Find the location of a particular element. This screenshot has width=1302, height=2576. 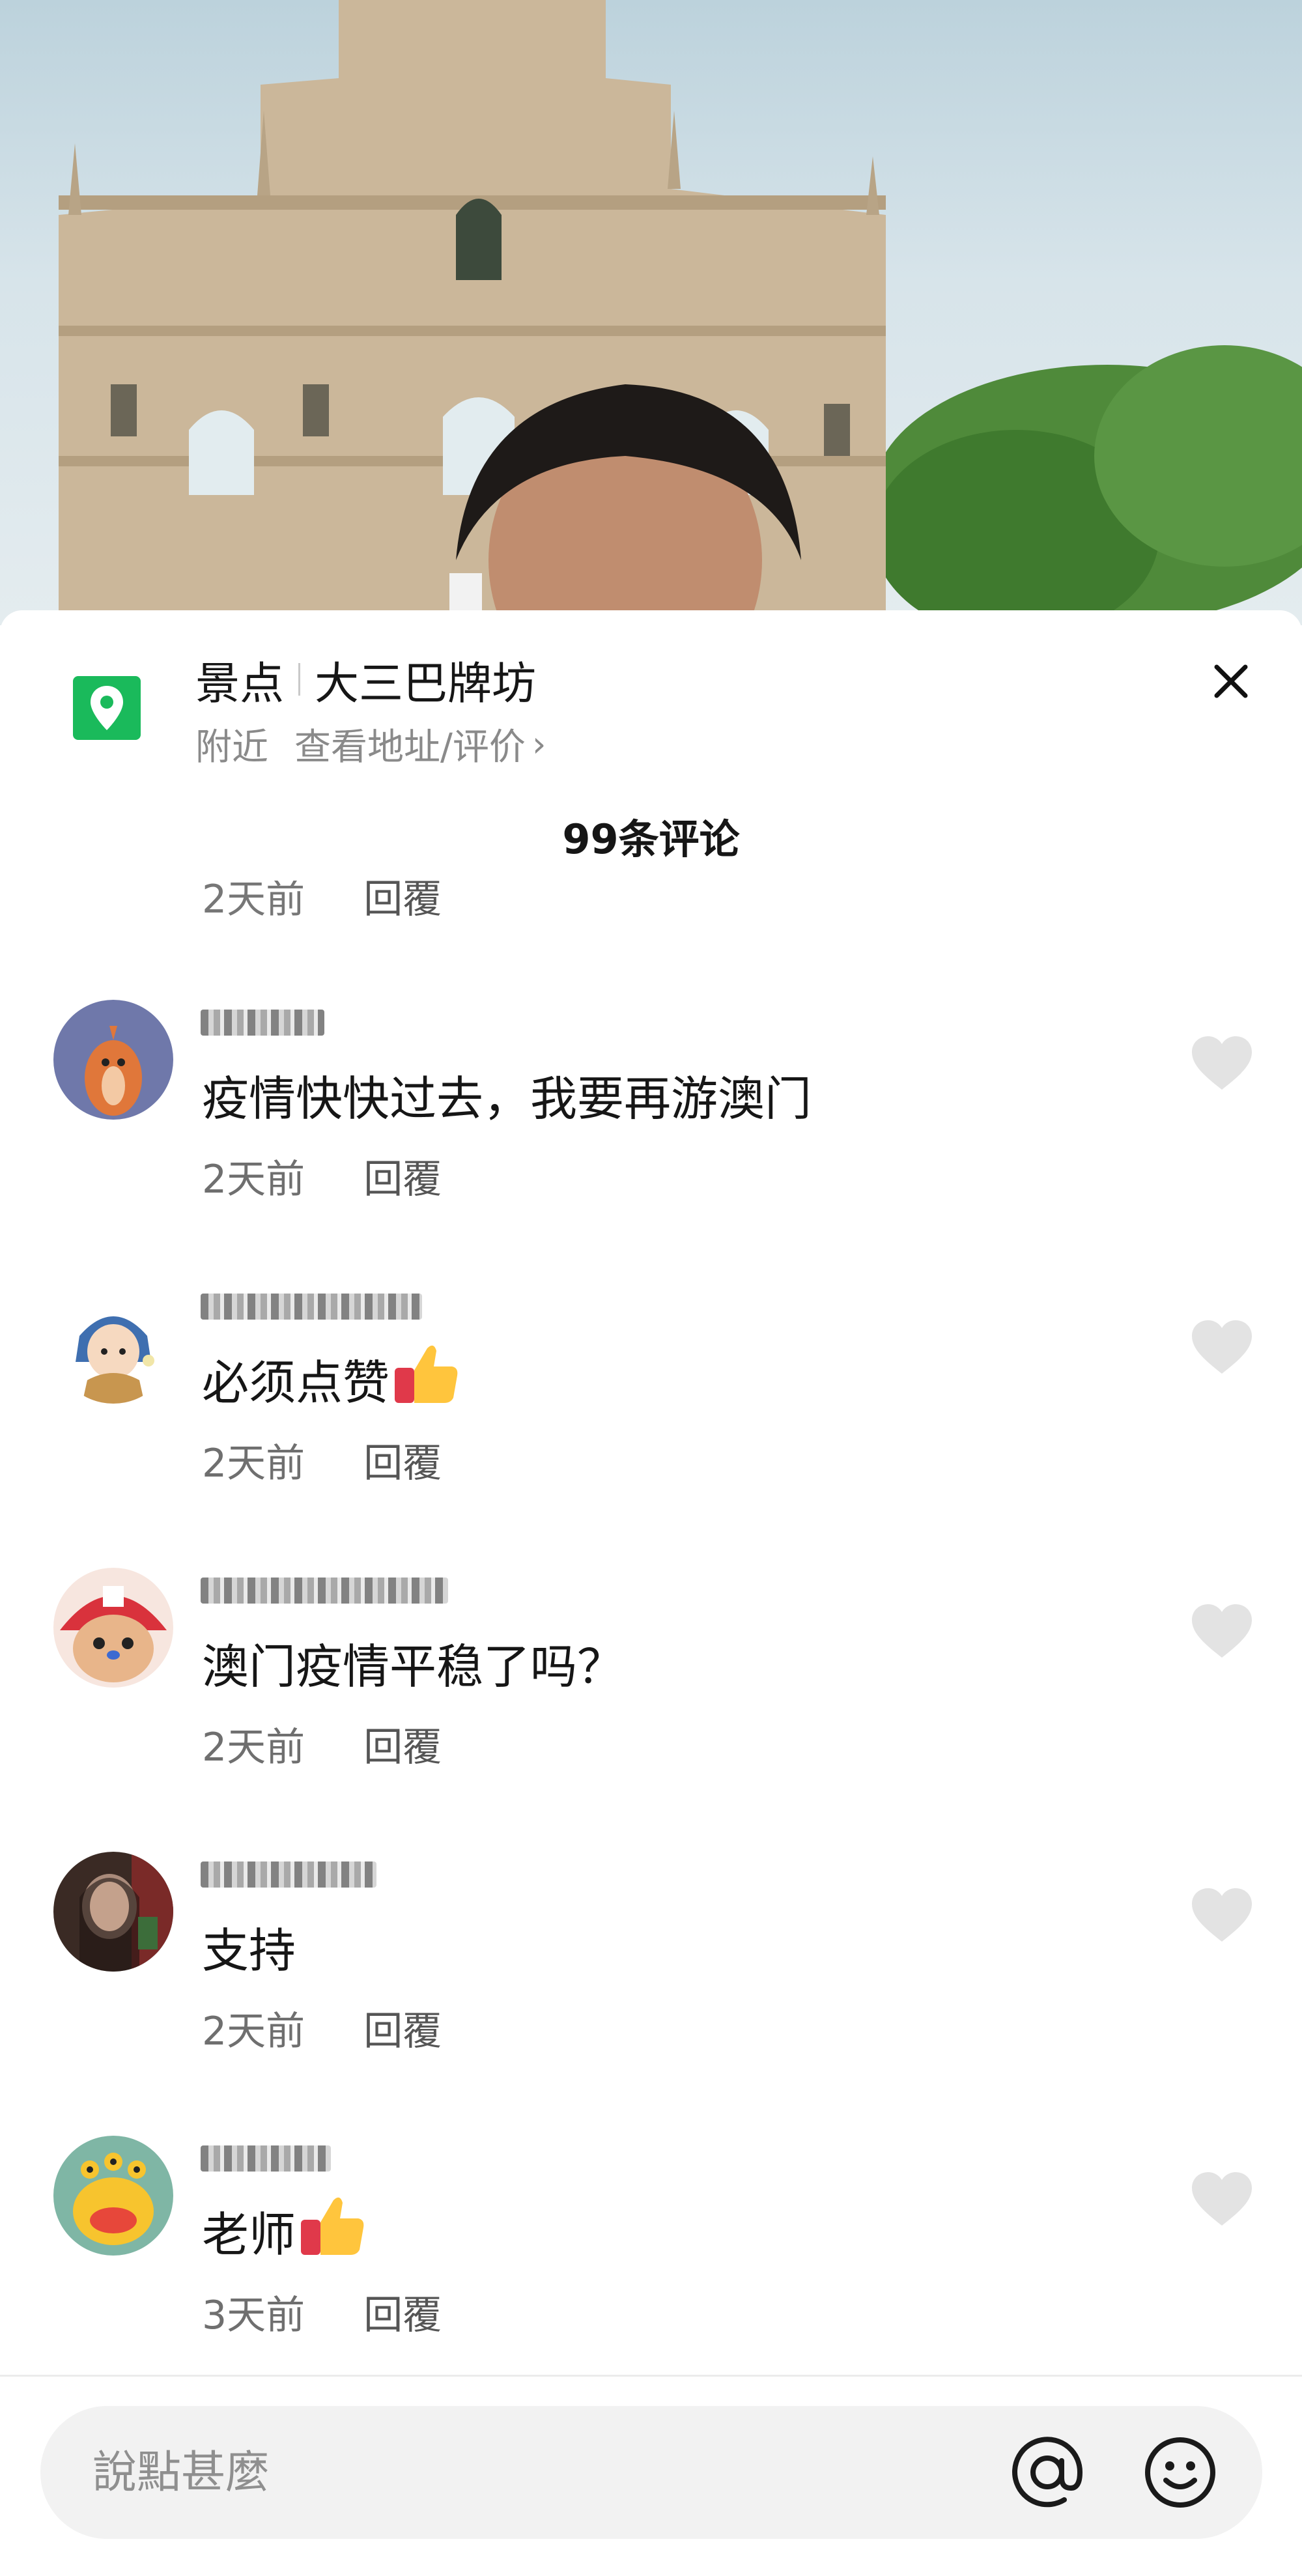

close-icon is located at coordinates (1231, 681).